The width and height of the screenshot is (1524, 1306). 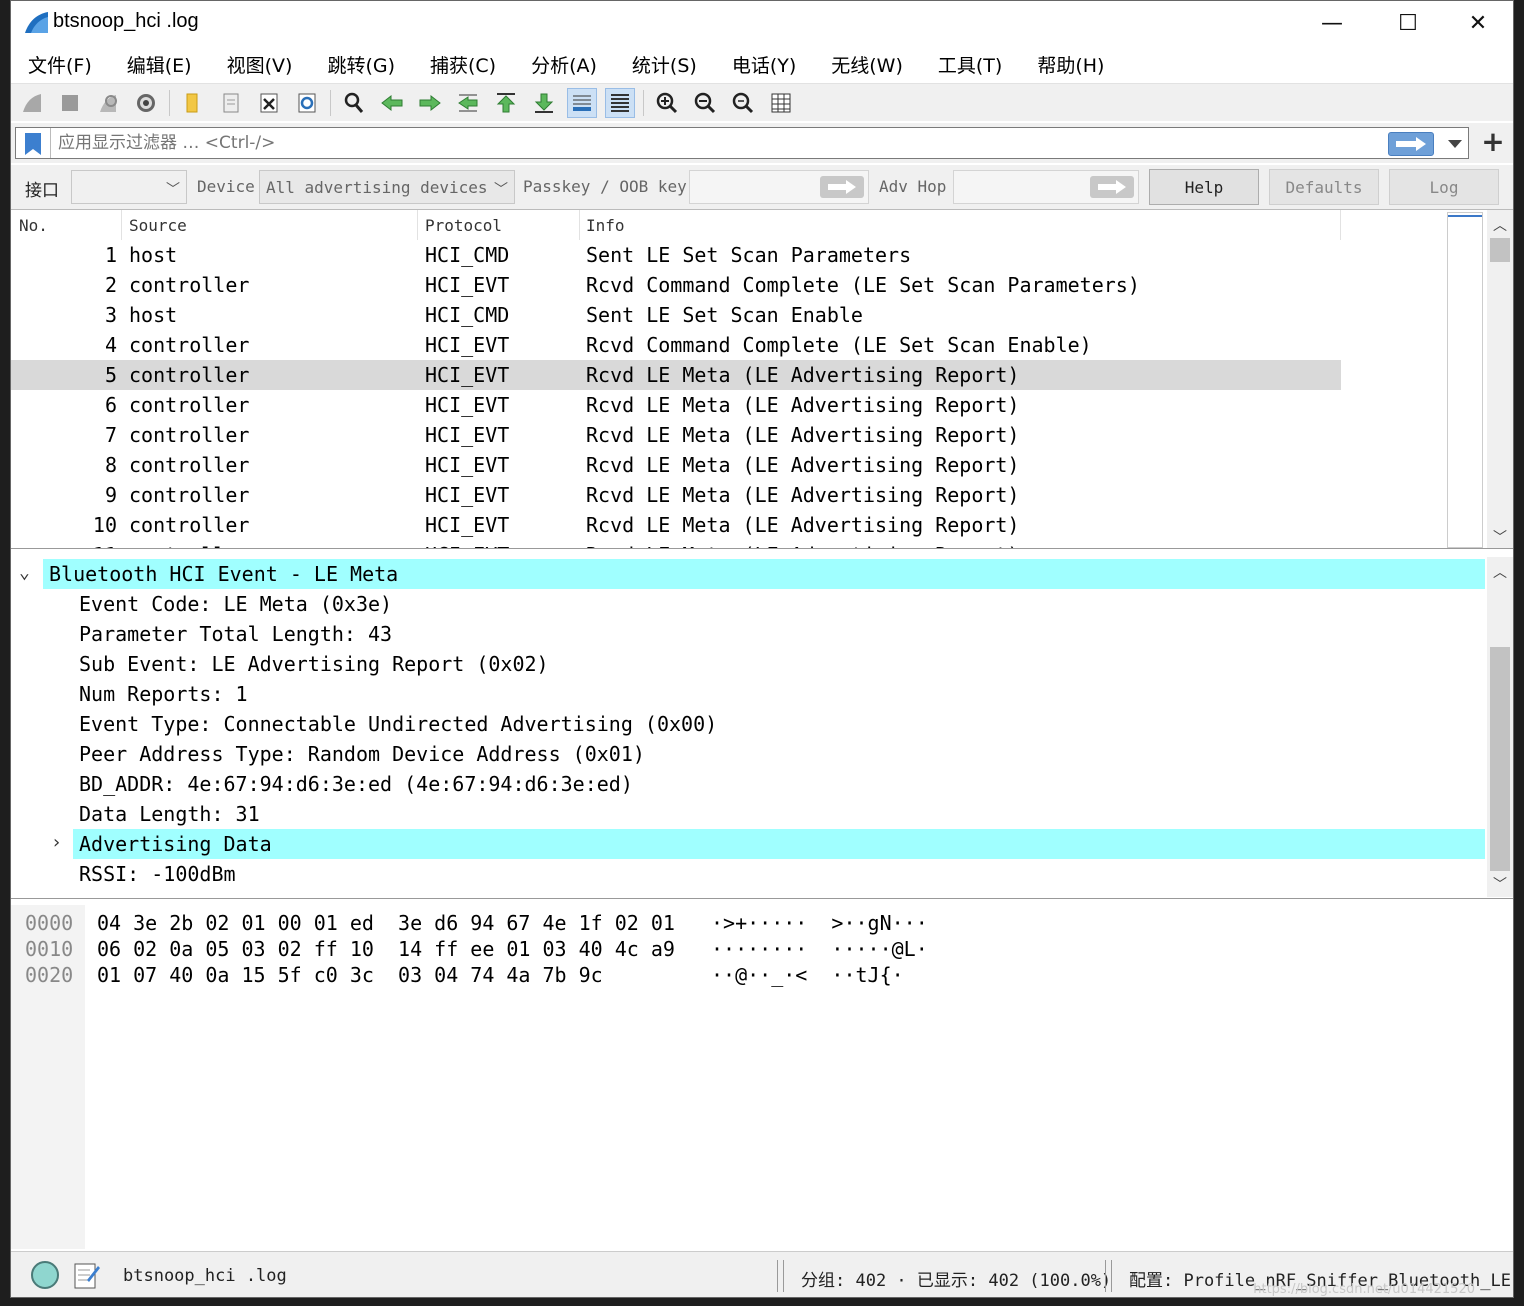 I want to click on filter-history-dropdown, so click(x=1455, y=144).